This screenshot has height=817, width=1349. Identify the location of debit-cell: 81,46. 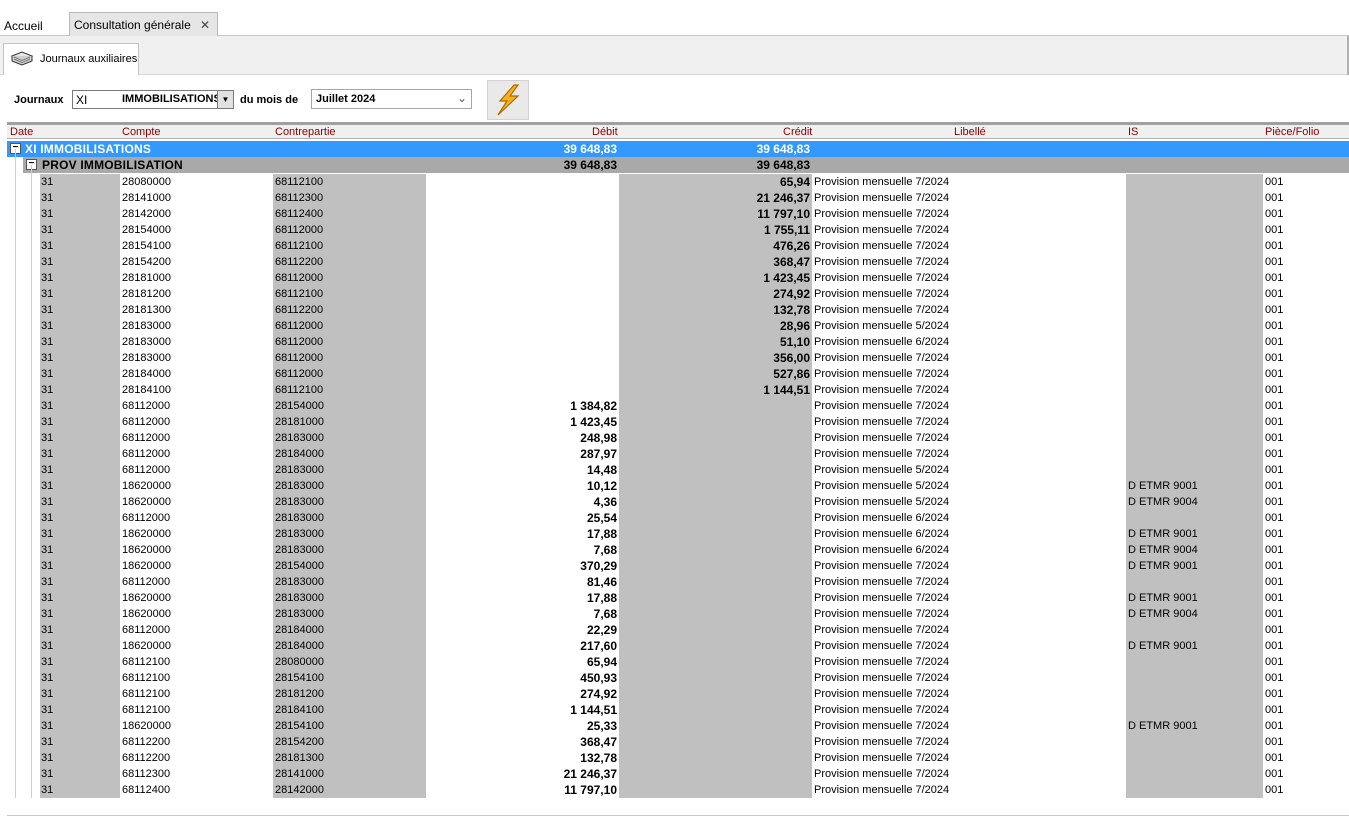
(601, 582).